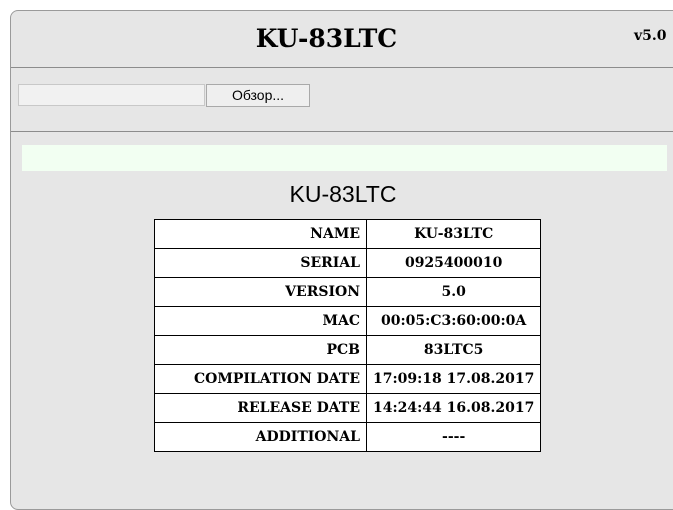 This screenshot has height=510, width=673. Describe the element at coordinates (260, 379) in the screenshot. I see `info-key: COMPILATION DATE` at that location.